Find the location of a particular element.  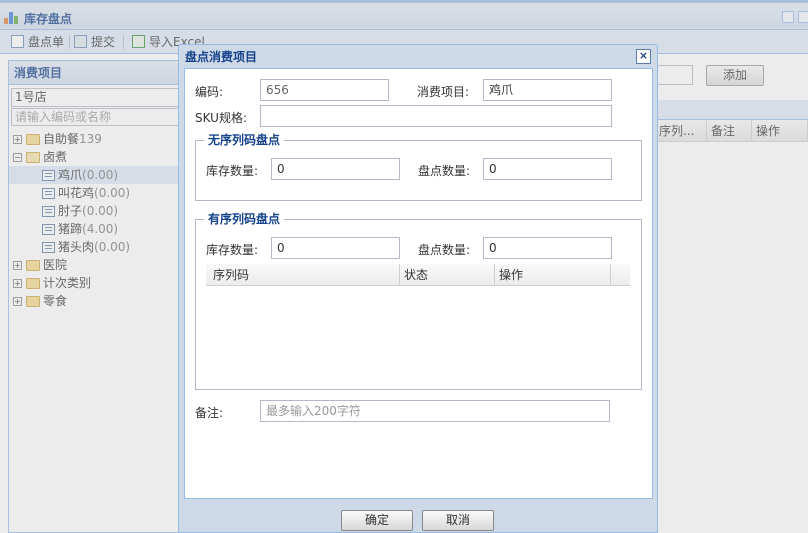

remark-label: 备注: is located at coordinates (209, 413).